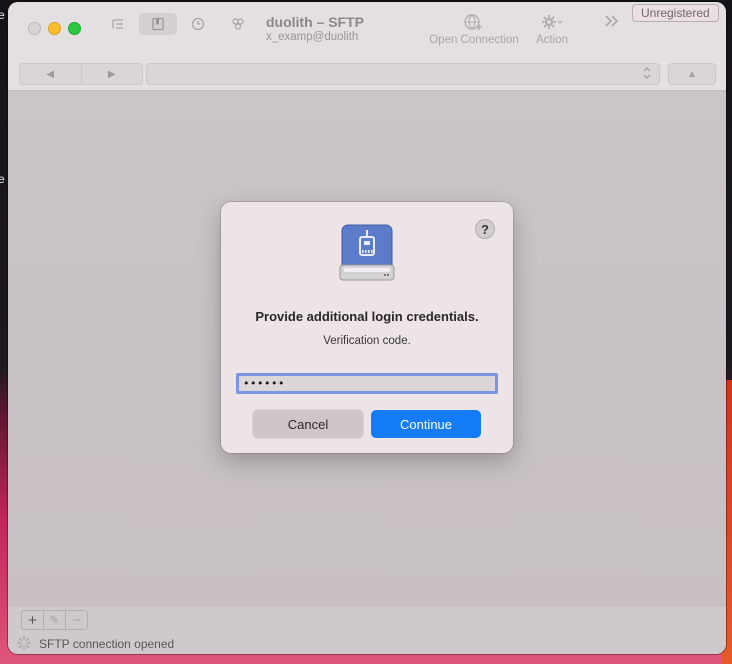 The width and height of the screenshot is (732, 664). What do you see at coordinates (54, 28) in the screenshot?
I see `minimize-window-button` at bounding box center [54, 28].